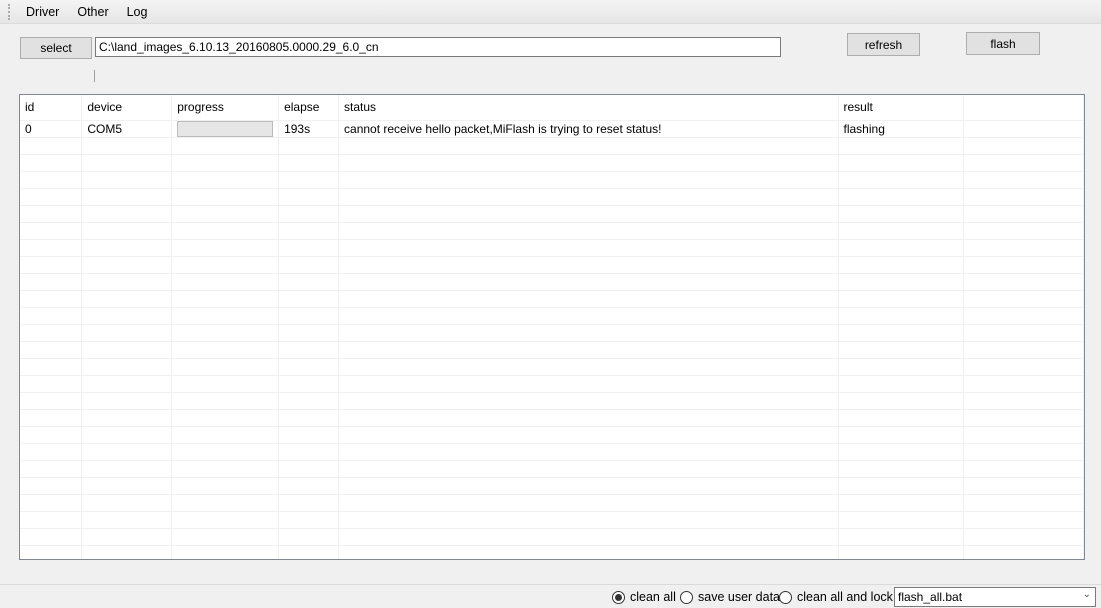 The width and height of the screenshot is (1101, 608). I want to click on menu-log: Log, so click(137, 12).